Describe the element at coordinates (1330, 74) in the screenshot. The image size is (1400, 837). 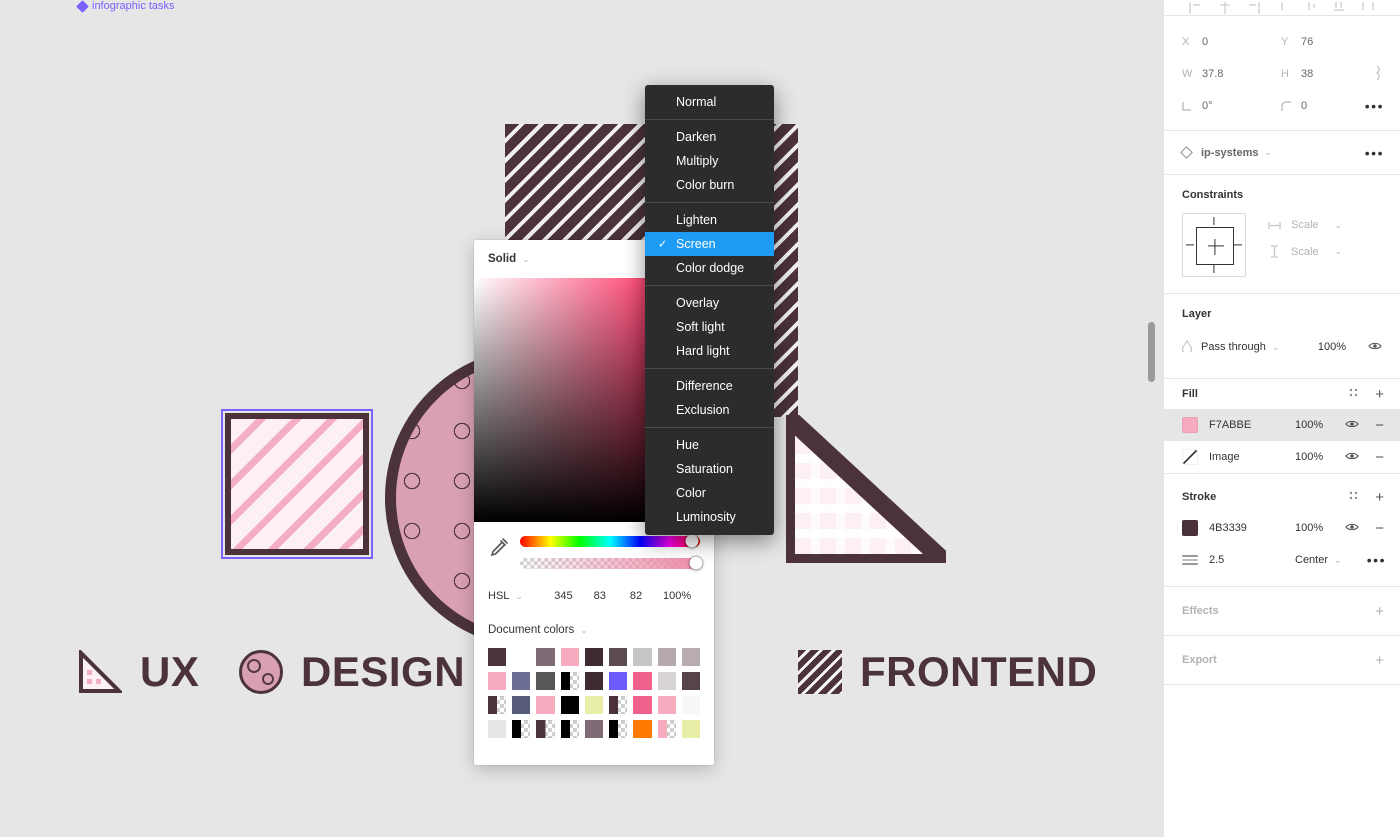
I see `height-field: H 38` at that location.